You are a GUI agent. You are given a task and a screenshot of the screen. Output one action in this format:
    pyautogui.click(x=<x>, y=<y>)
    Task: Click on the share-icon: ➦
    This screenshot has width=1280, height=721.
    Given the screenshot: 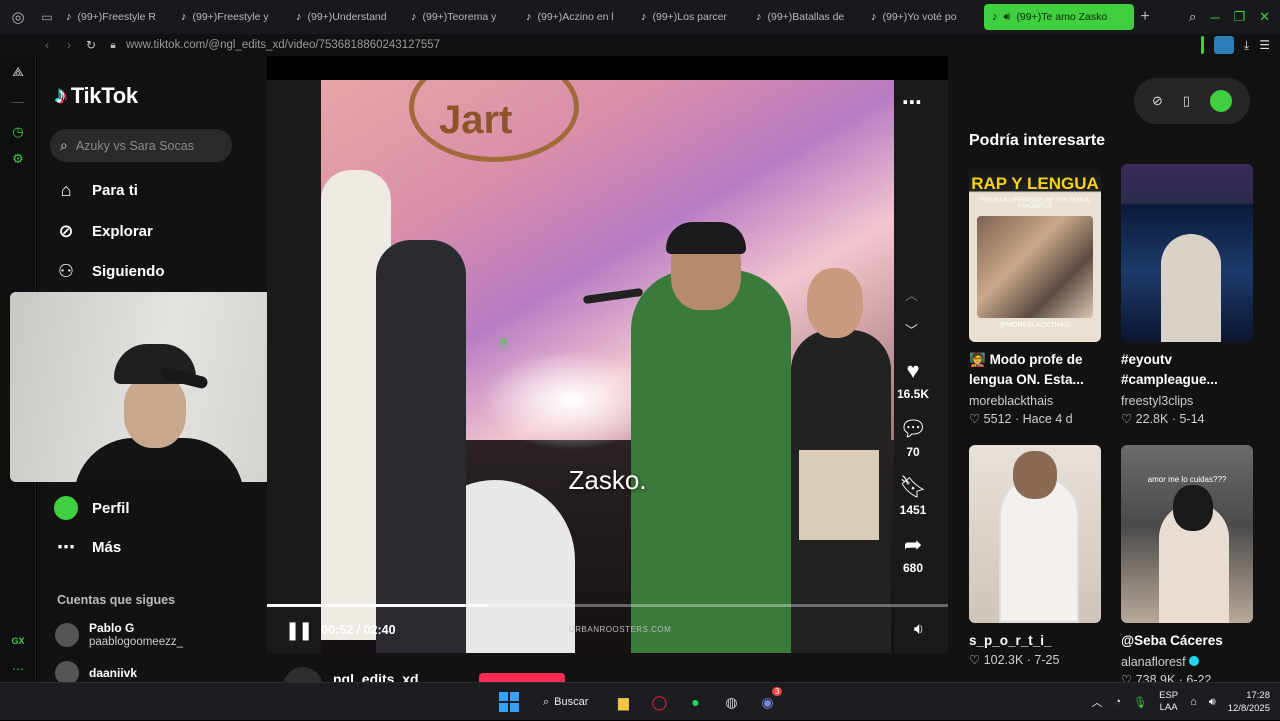 What is the action you would take?
    pyautogui.click(x=913, y=544)
    